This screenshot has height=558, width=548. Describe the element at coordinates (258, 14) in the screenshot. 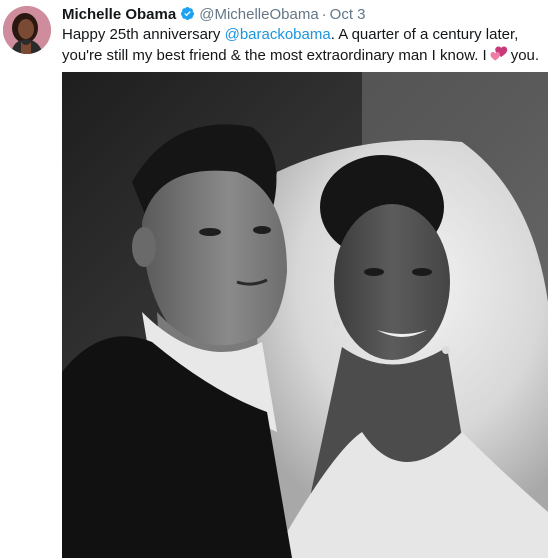

I see `author-handle: @MichelleObama` at that location.